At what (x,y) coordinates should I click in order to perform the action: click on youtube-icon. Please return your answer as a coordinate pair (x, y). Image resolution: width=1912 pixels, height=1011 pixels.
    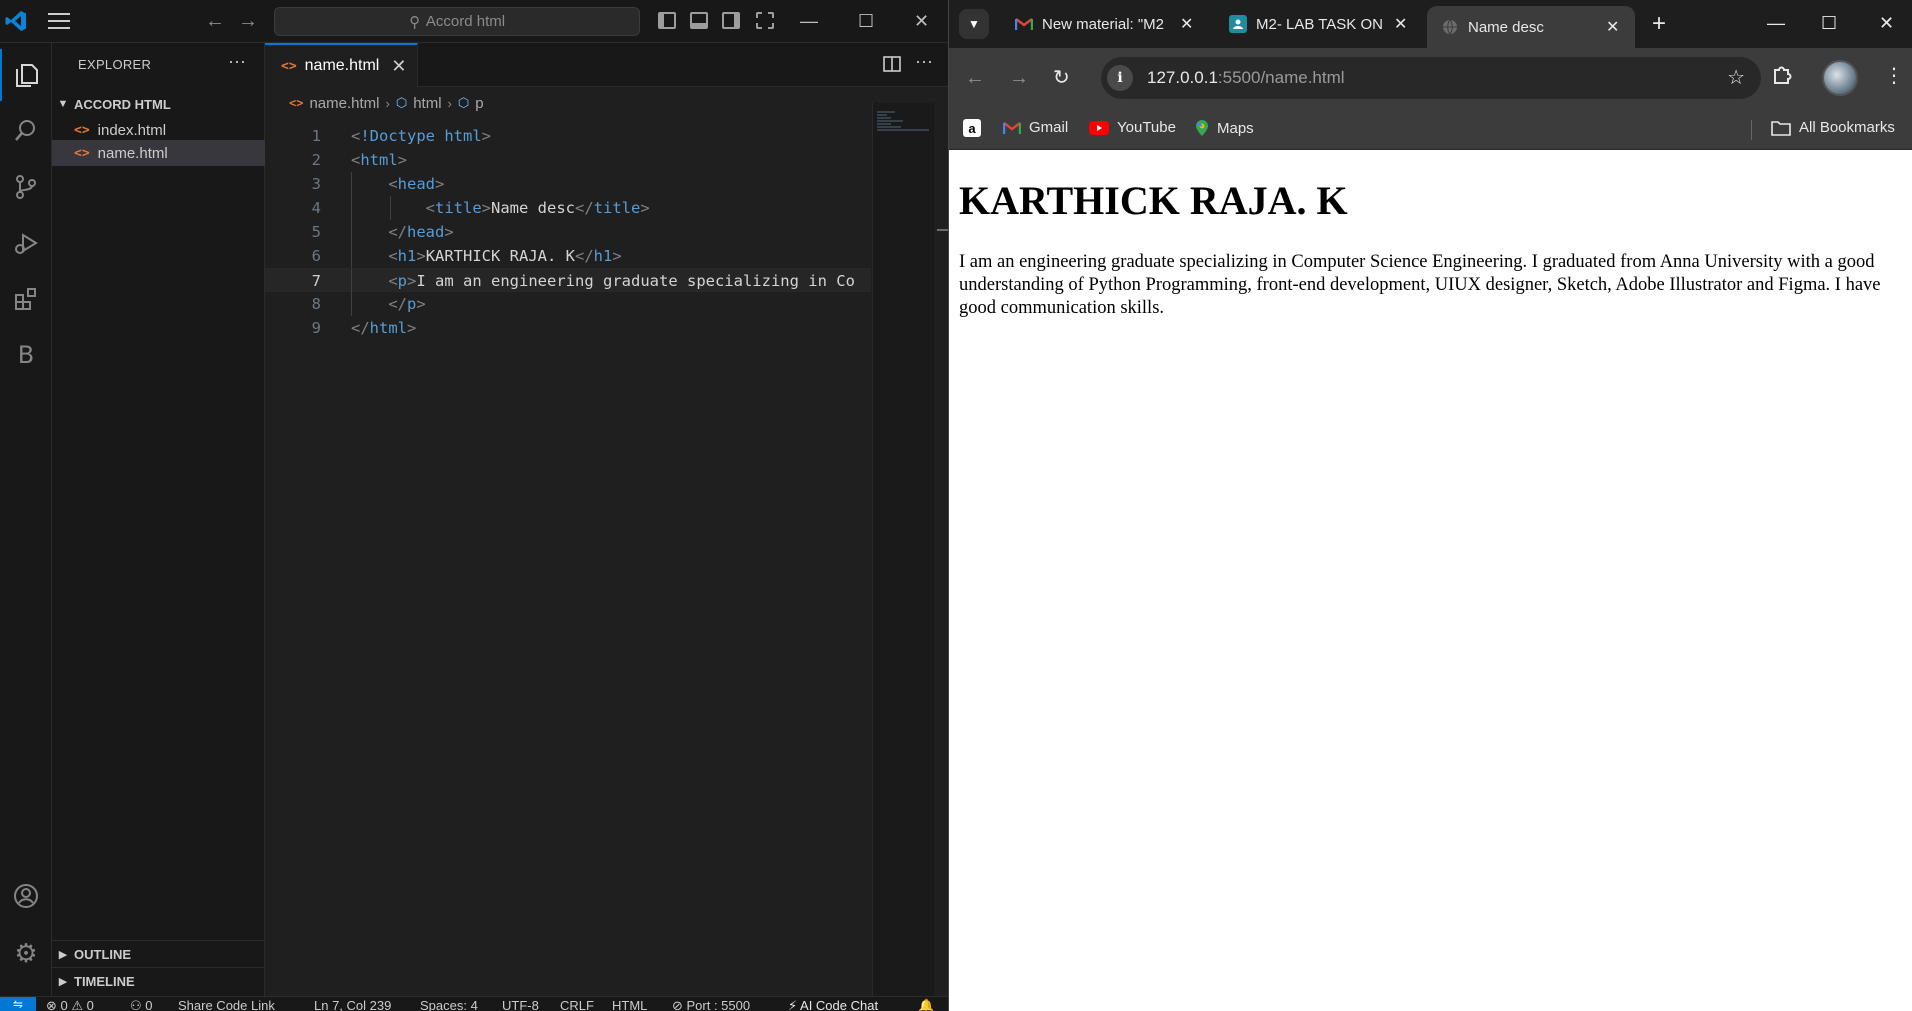
    Looking at the image, I should click on (1099, 127).